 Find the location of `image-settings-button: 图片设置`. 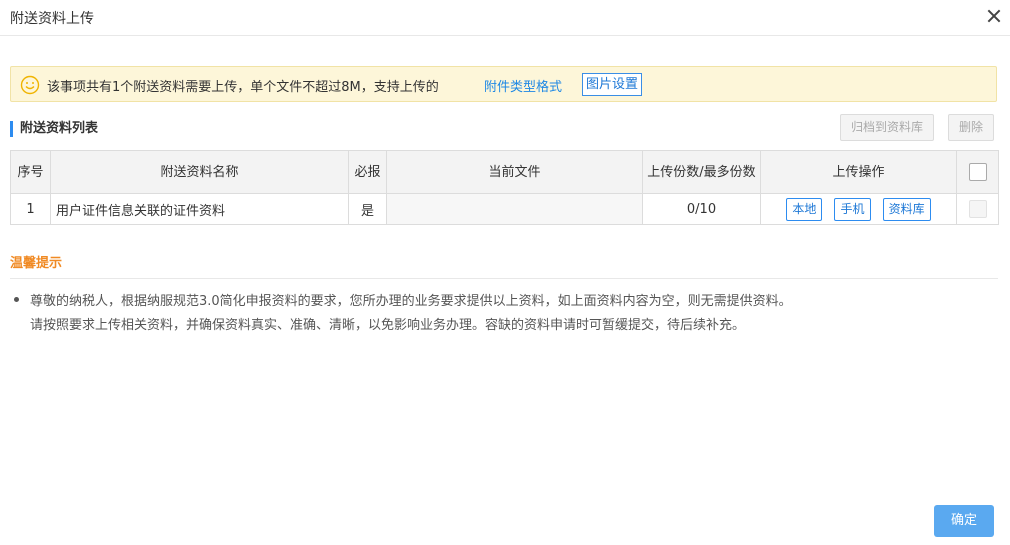

image-settings-button: 图片设置 is located at coordinates (612, 84).